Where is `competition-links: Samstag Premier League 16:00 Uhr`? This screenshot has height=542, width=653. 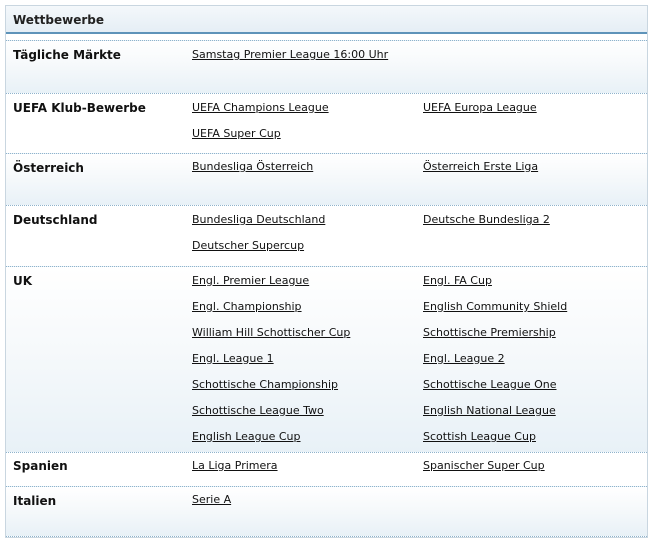 competition-links: Samstag Premier League 16:00 Uhr is located at coordinates (412, 61).